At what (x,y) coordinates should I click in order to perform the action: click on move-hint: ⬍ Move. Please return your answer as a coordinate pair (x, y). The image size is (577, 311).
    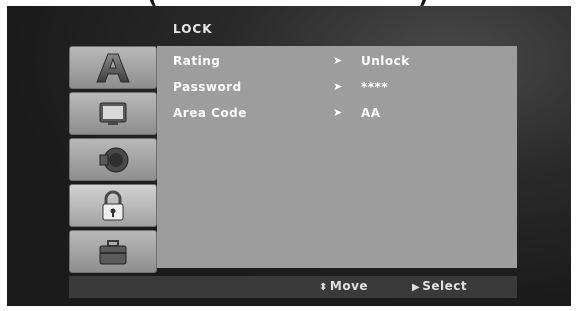
    Looking at the image, I should click on (343, 286).